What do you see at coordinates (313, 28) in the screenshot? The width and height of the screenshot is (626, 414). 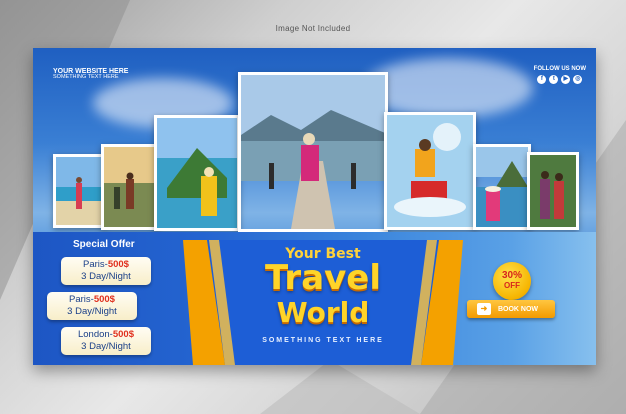 I see `watermark-text: Image Not Included` at bounding box center [313, 28].